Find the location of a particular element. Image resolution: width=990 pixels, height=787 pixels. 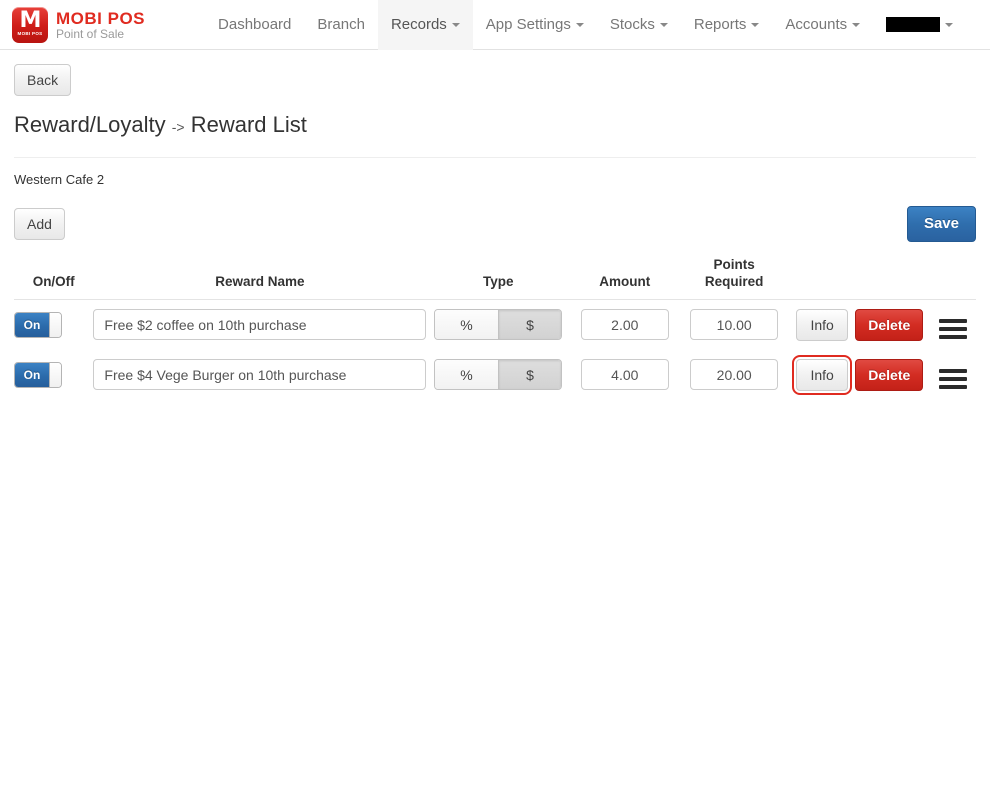

nav-item-records: Records is located at coordinates (425, 25).